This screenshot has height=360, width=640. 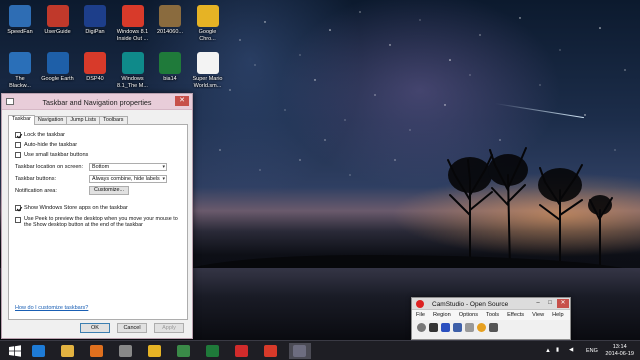 I want to click on taskbar-buttons-select: Always combine, hide labels ▾, so click(x=128, y=179).